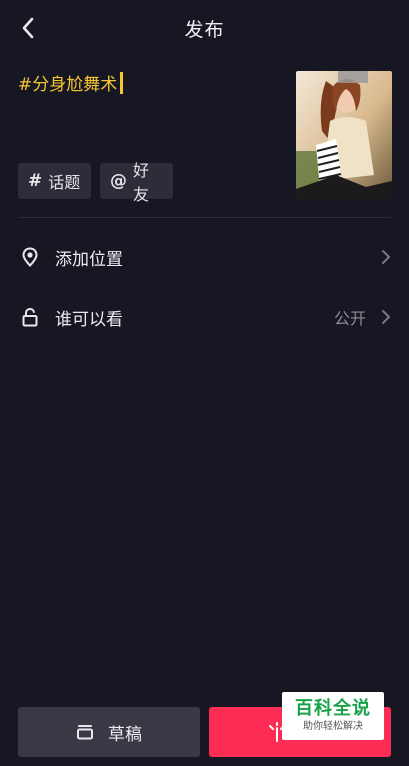 This screenshot has height=766, width=409. What do you see at coordinates (35, 181) in the screenshot?
I see `hashtag-icon: #` at bounding box center [35, 181].